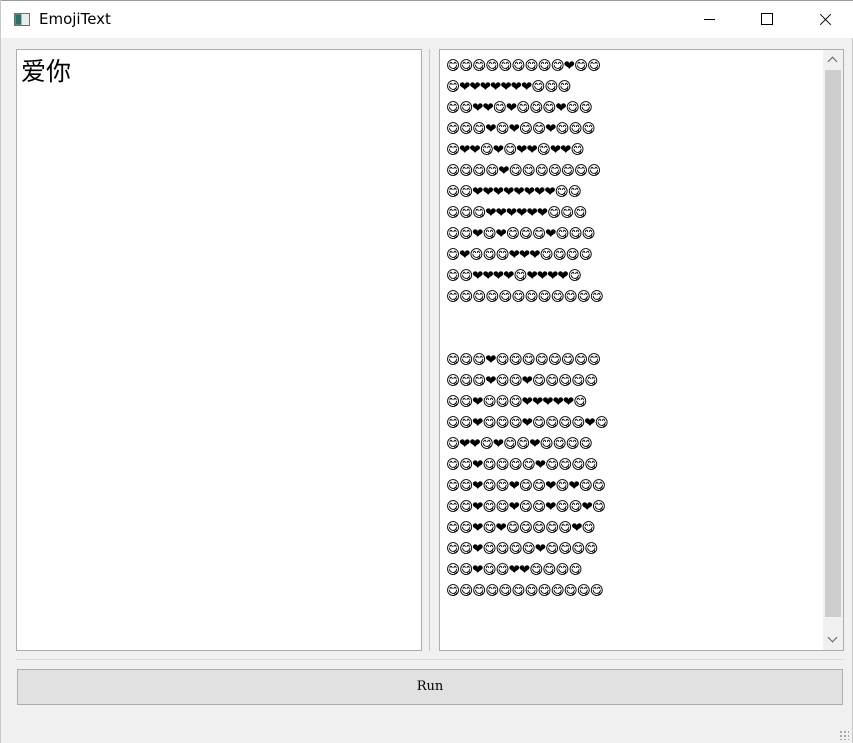 The image size is (853, 743). Describe the element at coordinates (46, 71) in the screenshot. I see `input-text: 爱你` at that location.